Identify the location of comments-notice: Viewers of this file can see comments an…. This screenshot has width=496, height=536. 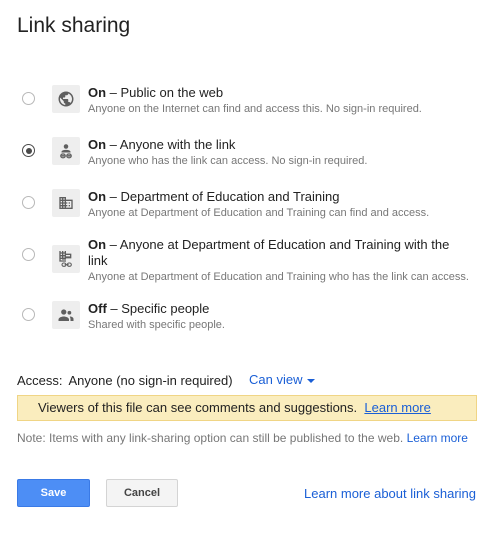
(247, 408).